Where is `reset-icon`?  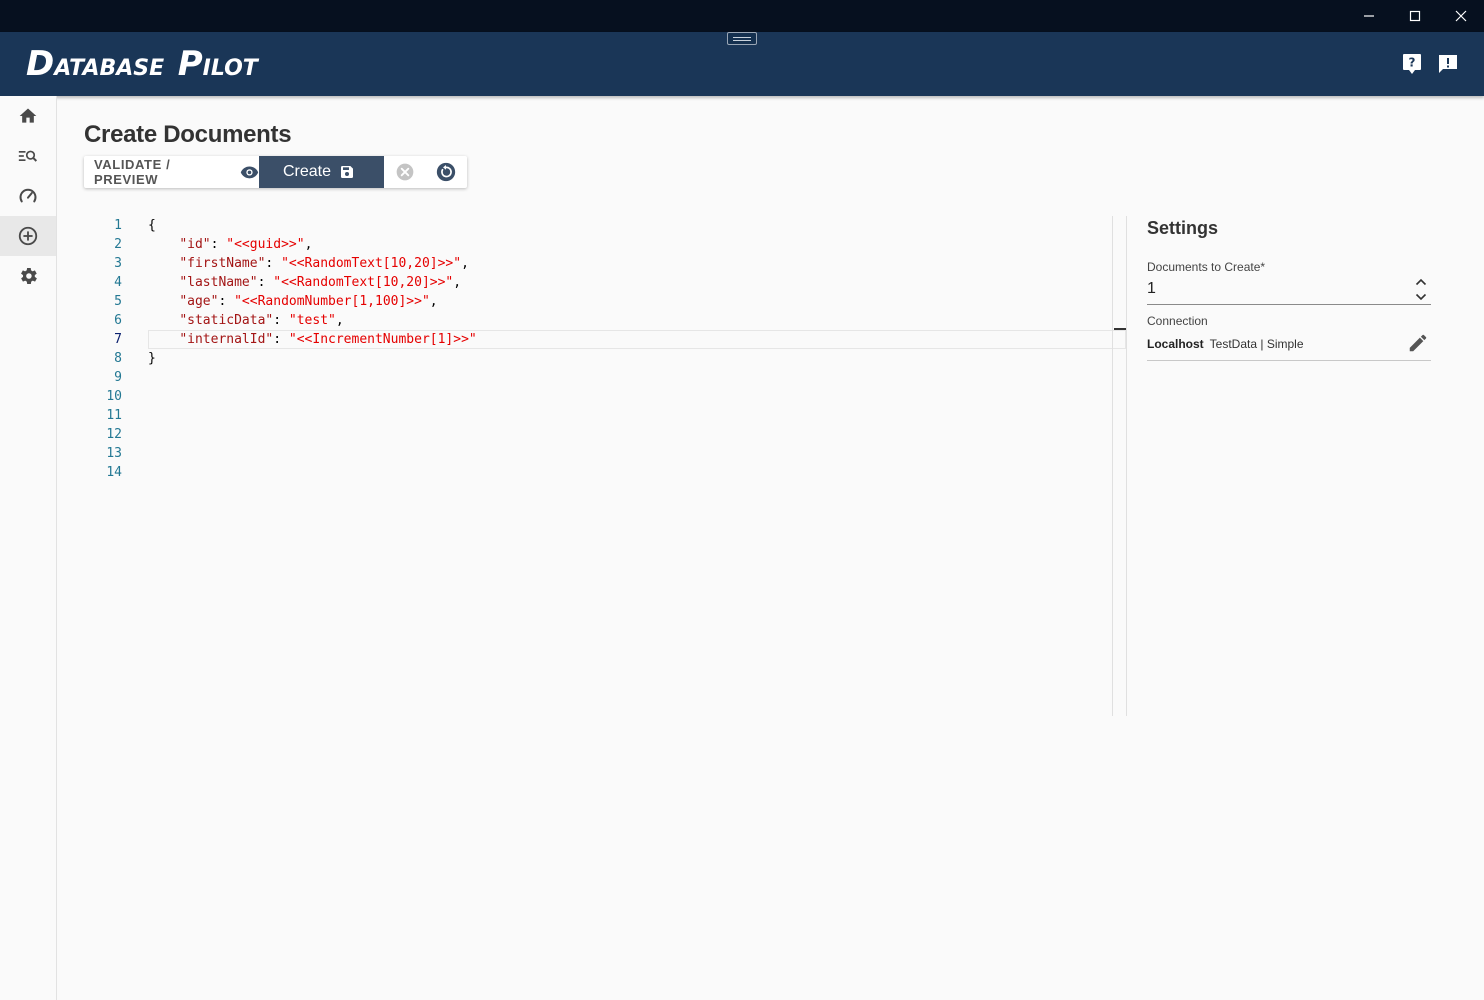 reset-icon is located at coordinates (445, 172).